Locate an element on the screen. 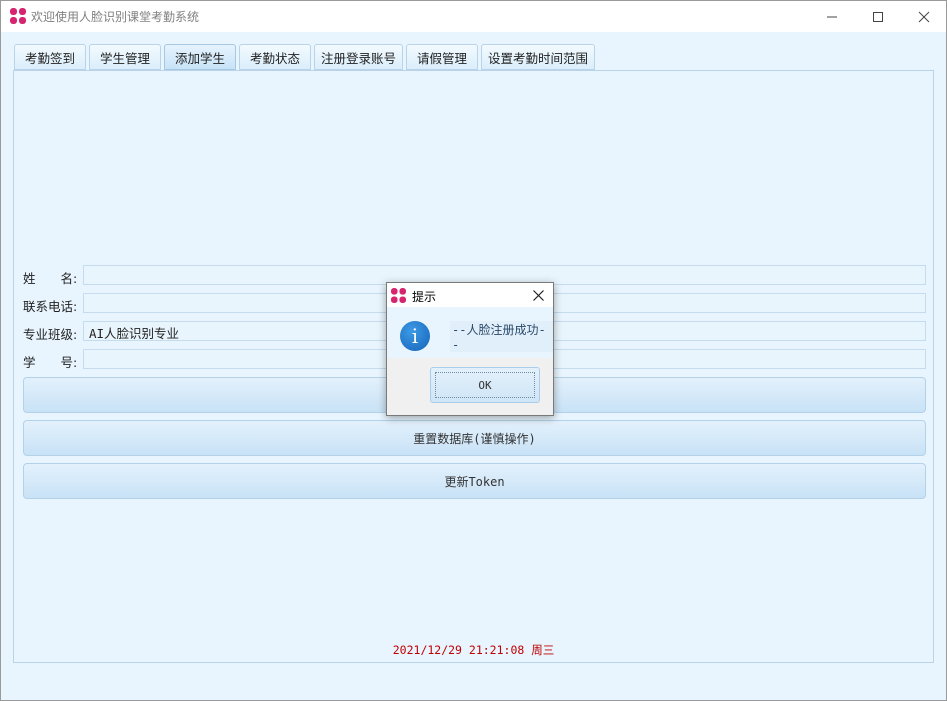 The width and height of the screenshot is (947, 701). tab-add-student: 添加学生 is located at coordinates (200, 57).